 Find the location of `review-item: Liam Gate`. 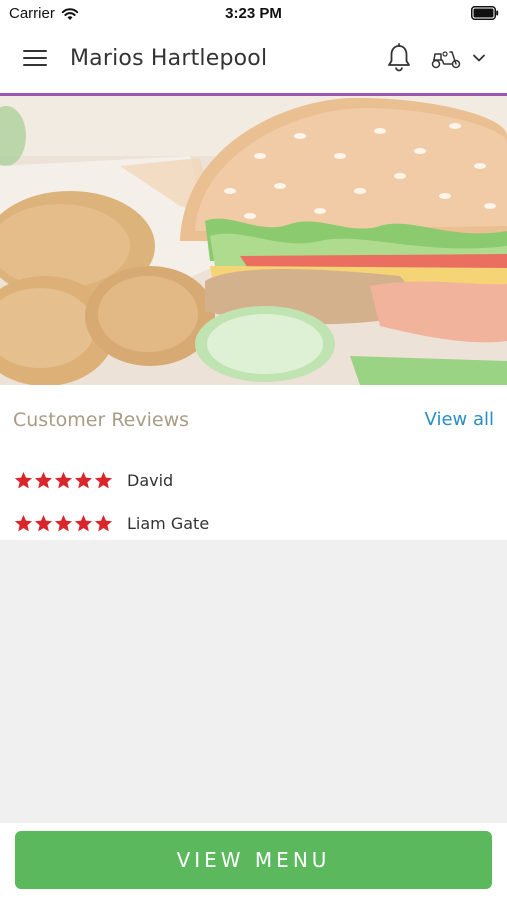

review-item: Liam Gate is located at coordinates (111, 523).